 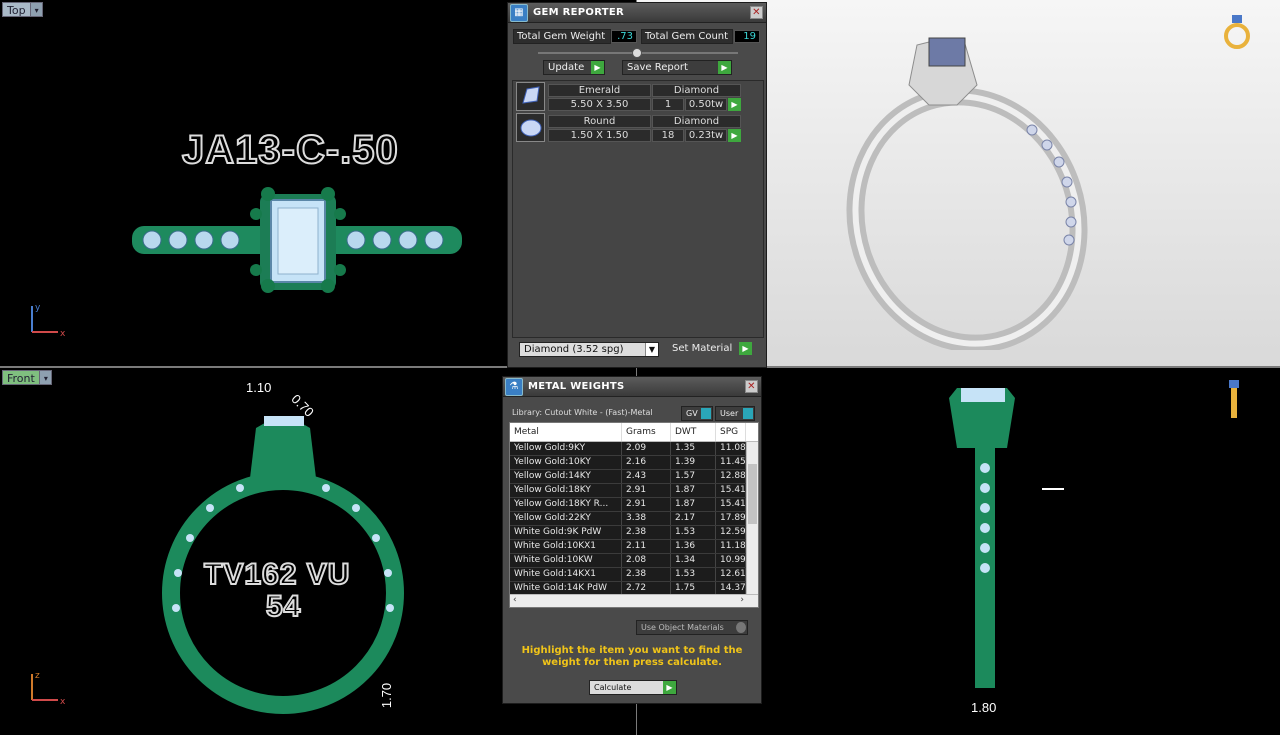 What do you see at coordinates (693, 560) in the screenshot?
I see `table-cell: 1.34` at bounding box center [693, 560].